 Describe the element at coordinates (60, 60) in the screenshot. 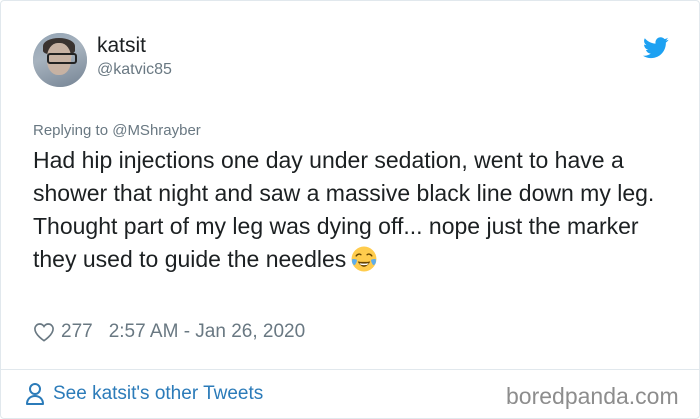

I see `avatar` at that location.